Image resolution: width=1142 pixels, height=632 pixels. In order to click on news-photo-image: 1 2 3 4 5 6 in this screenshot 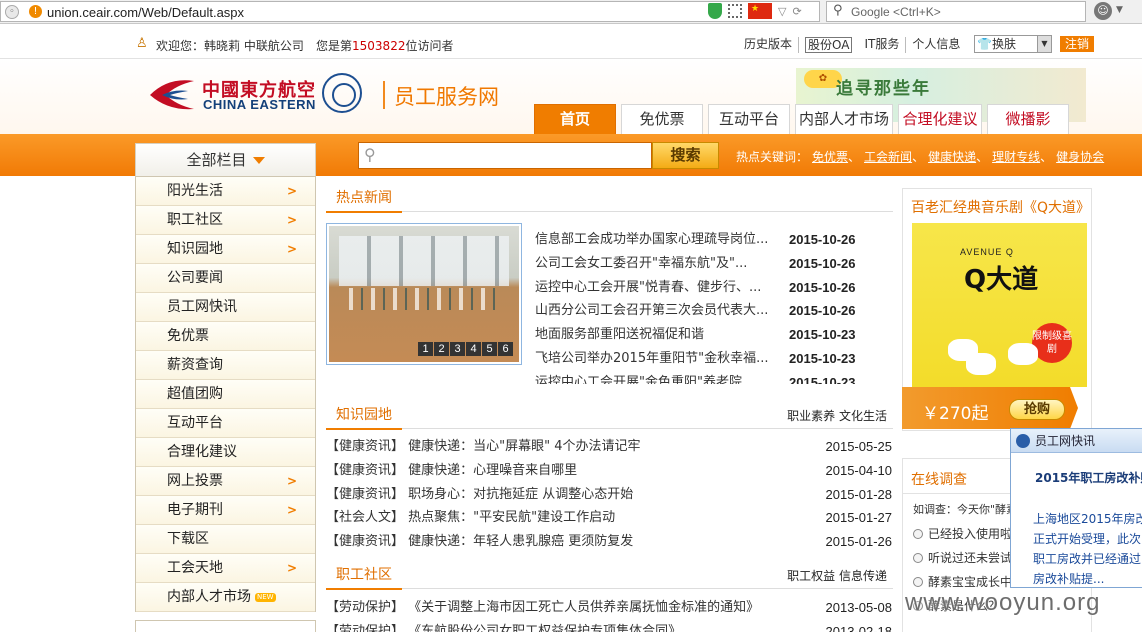, I will do `click(424, 294)`.